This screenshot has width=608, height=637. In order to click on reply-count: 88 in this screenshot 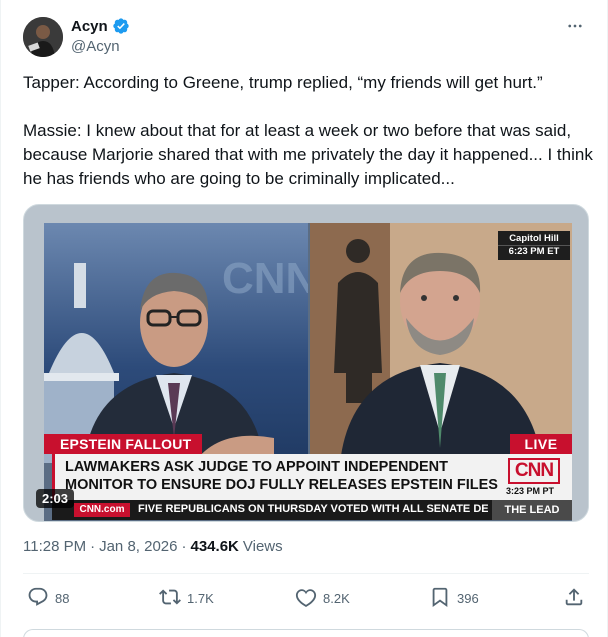, I will do `click(62, 598)`.